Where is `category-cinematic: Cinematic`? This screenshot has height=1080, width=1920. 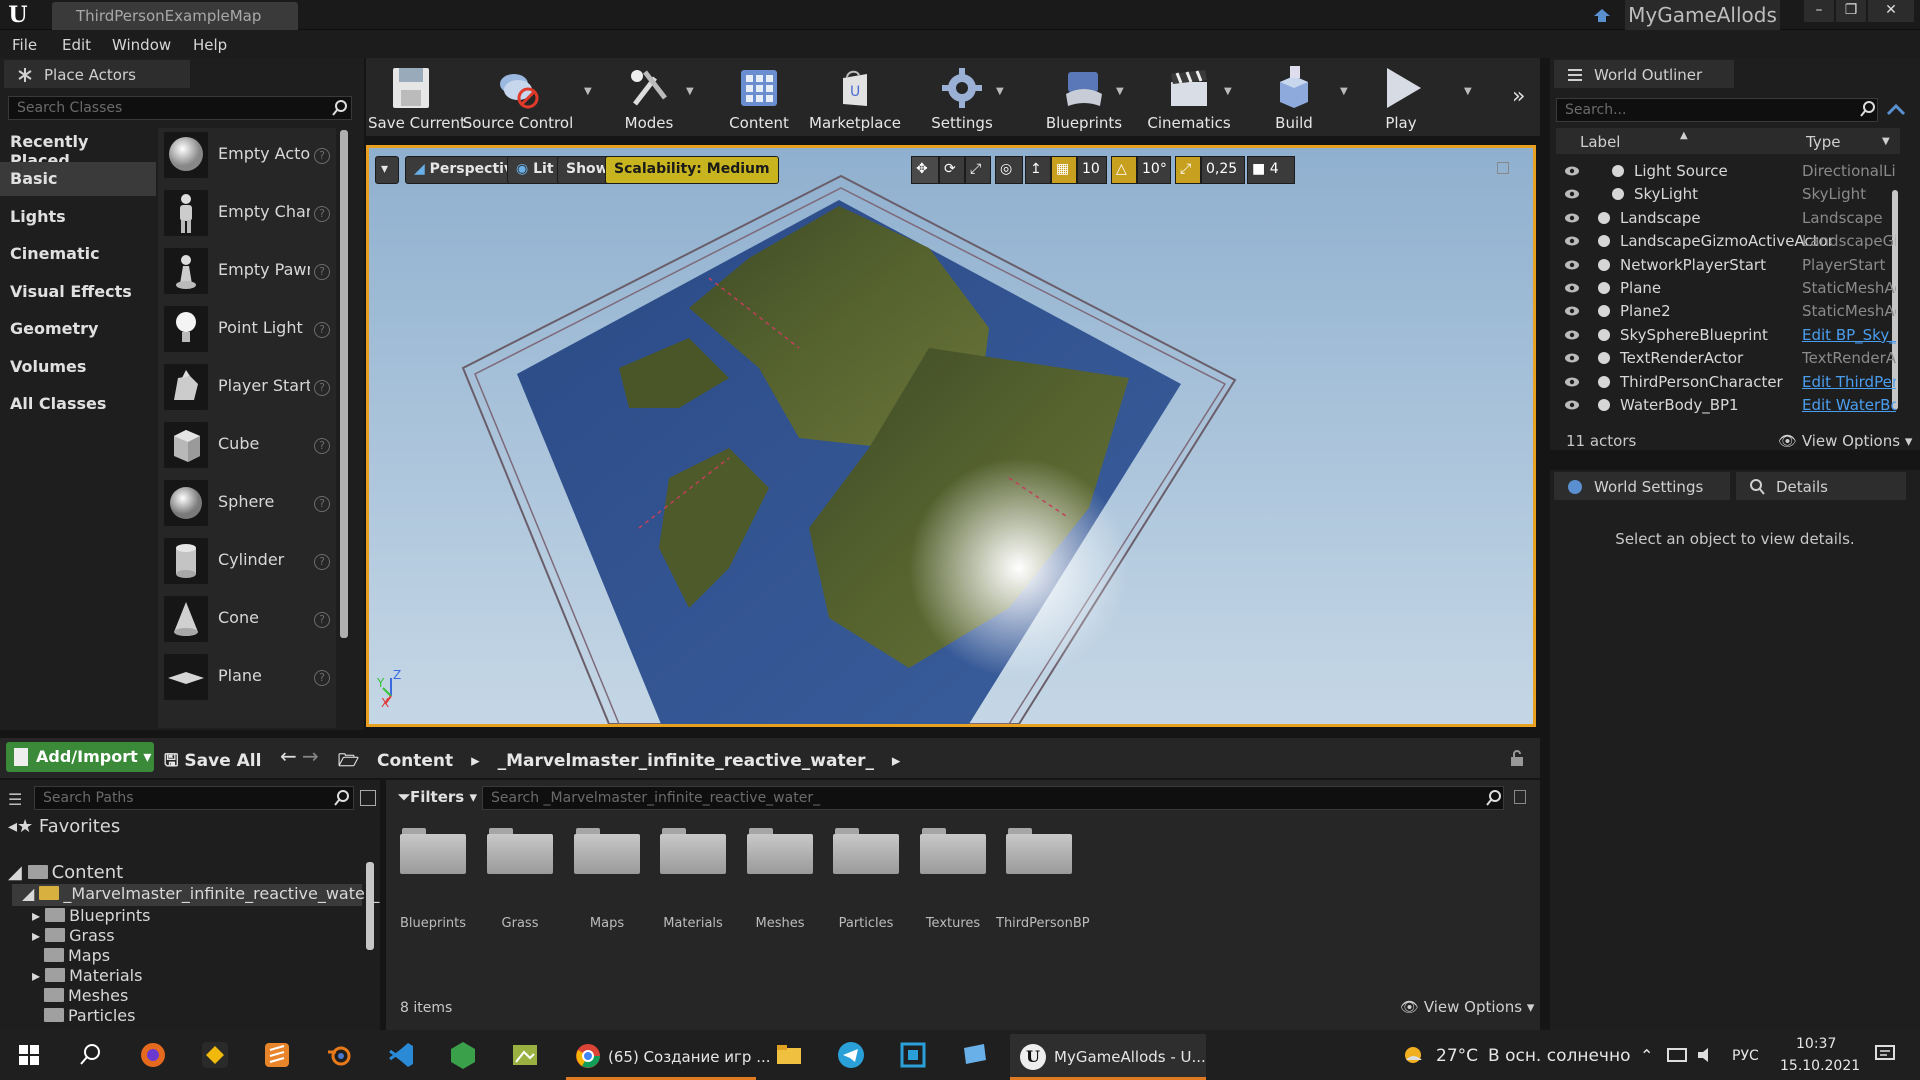
category-cinematic: Cinematic is located at coordinates (78, 254).